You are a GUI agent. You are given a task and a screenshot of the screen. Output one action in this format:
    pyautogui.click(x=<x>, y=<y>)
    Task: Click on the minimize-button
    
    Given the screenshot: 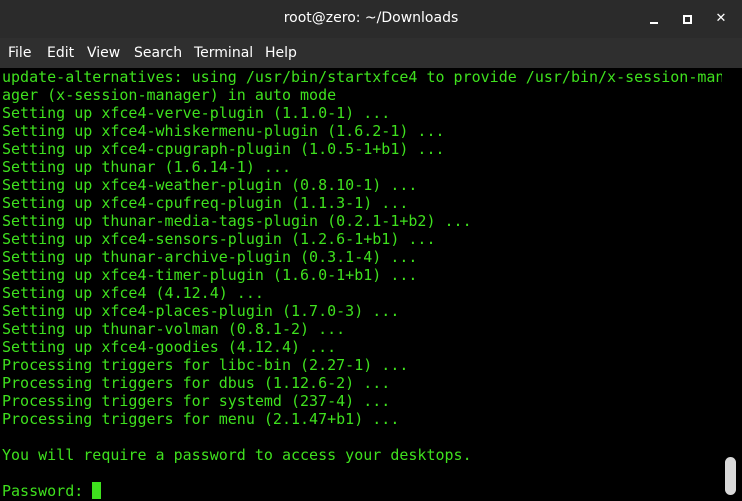 What is the action you would take?
    pyautogui.click(x=654, y=19)
    